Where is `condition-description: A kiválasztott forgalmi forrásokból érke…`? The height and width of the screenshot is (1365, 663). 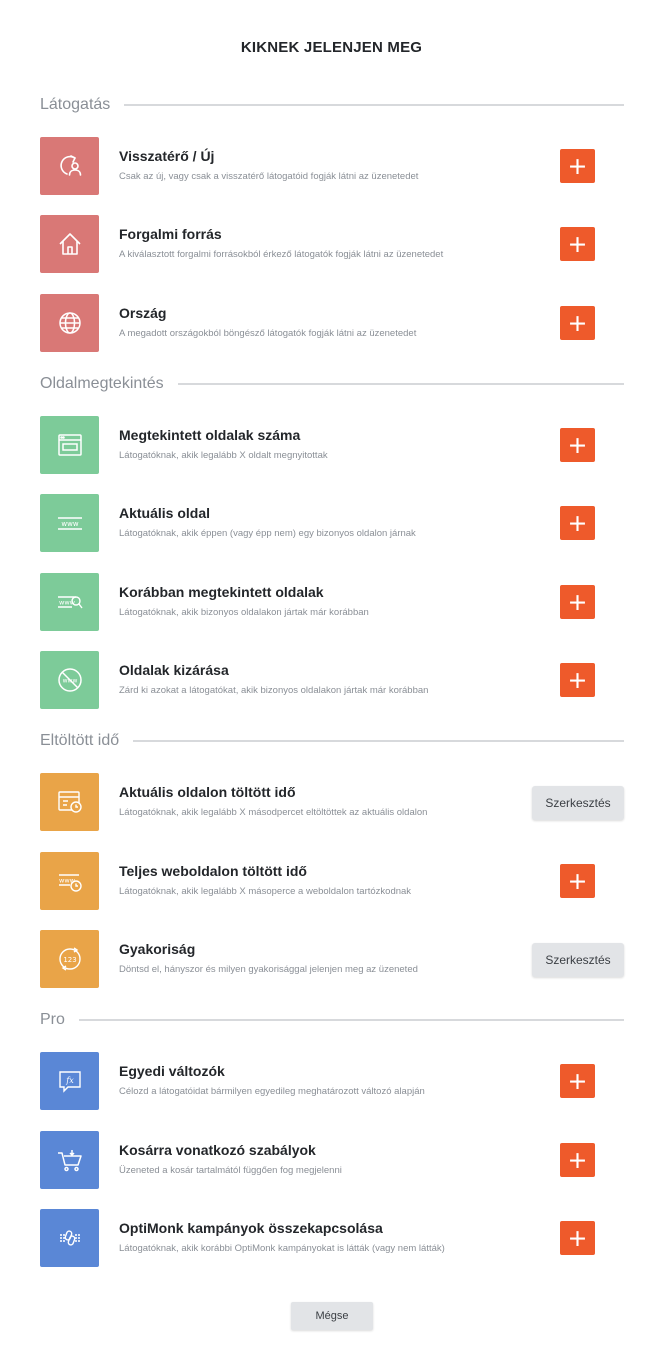
condition-description: A kiválasztott forgalmi forrásokból érke… is located at coordinates (281, 254).